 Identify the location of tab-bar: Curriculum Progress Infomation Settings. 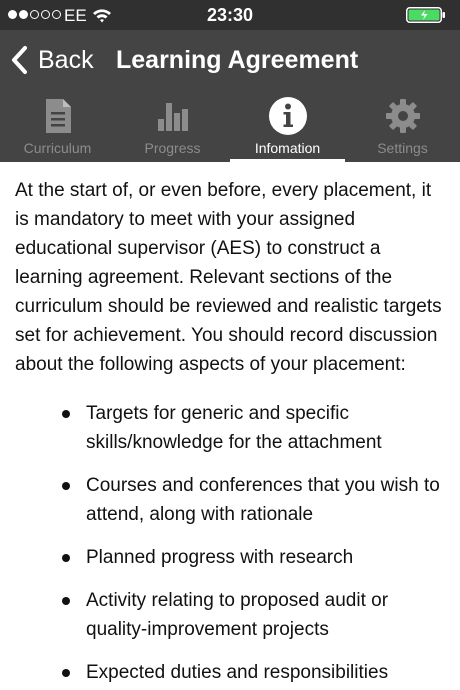
(230, 126).